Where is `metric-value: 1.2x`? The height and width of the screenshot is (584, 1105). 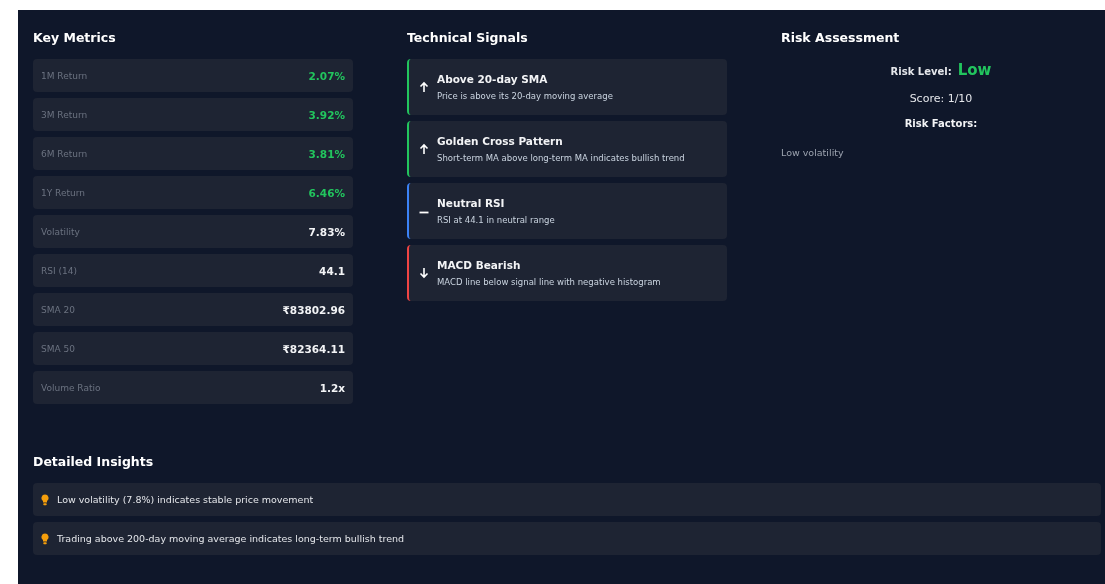 metric-value: 1.2x is located at coordinates (332, 387).